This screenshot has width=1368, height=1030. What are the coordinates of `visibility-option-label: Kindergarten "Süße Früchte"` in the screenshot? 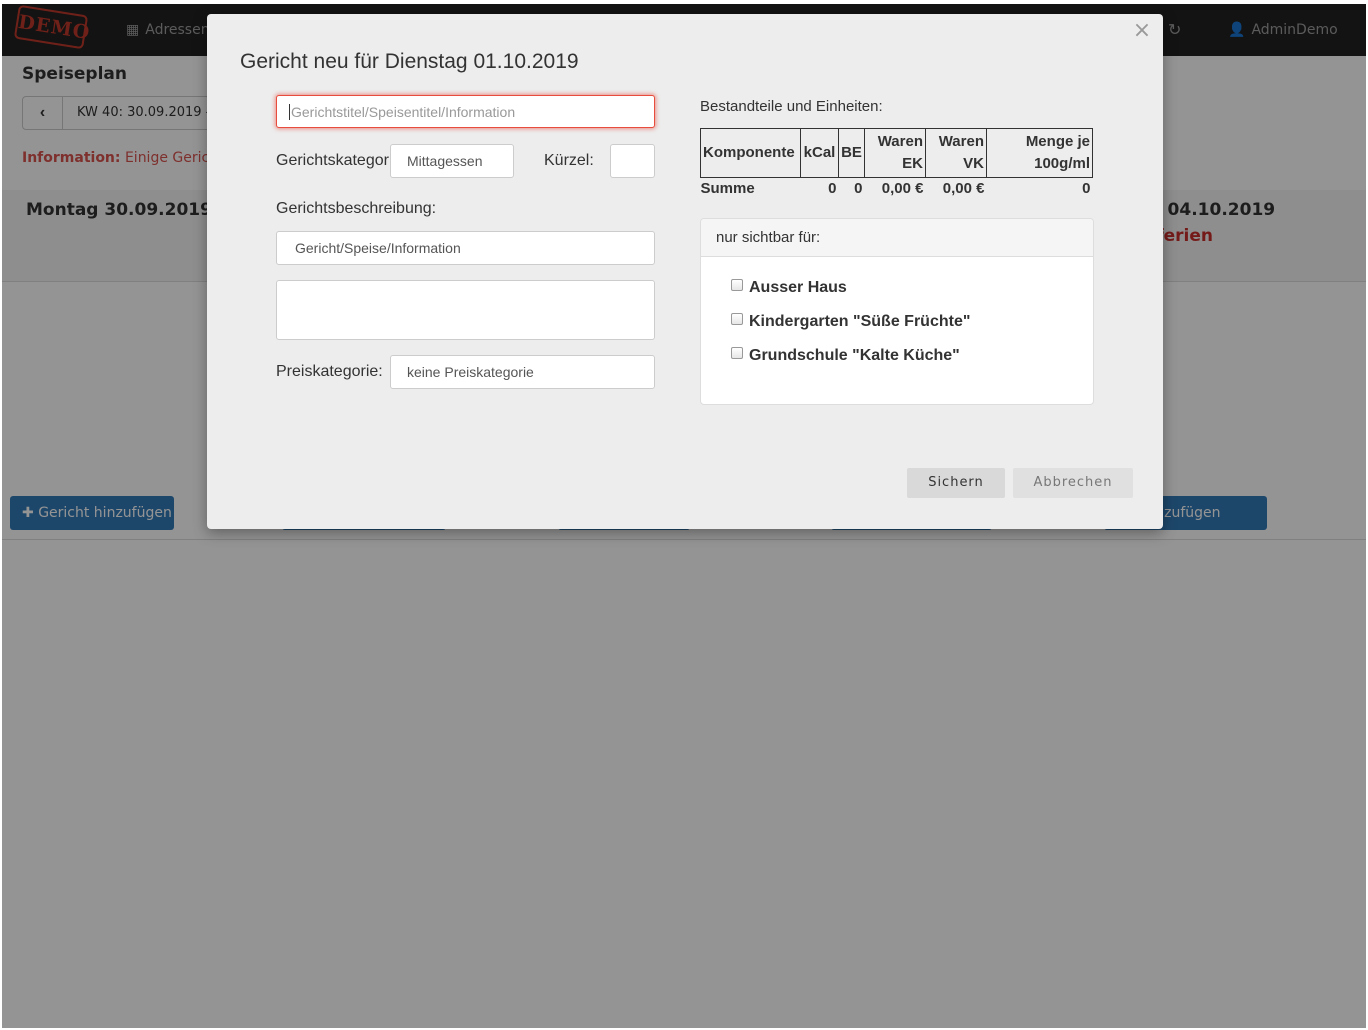 It's located at (860, 321).